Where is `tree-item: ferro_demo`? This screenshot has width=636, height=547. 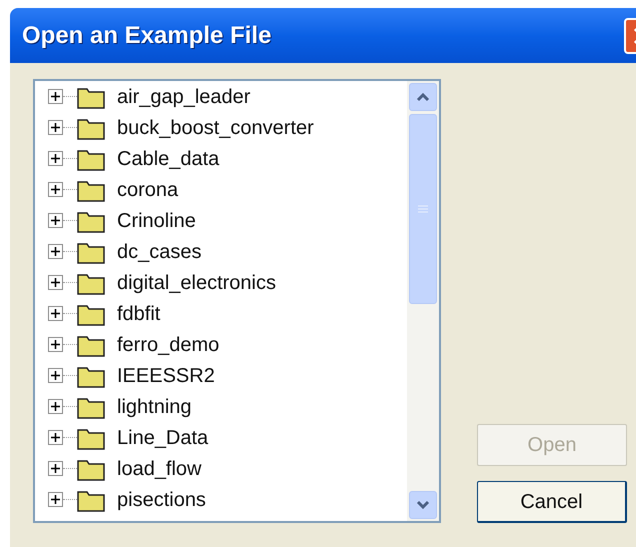 tree-item: ferro_demo is located at coordinates (168, 344).